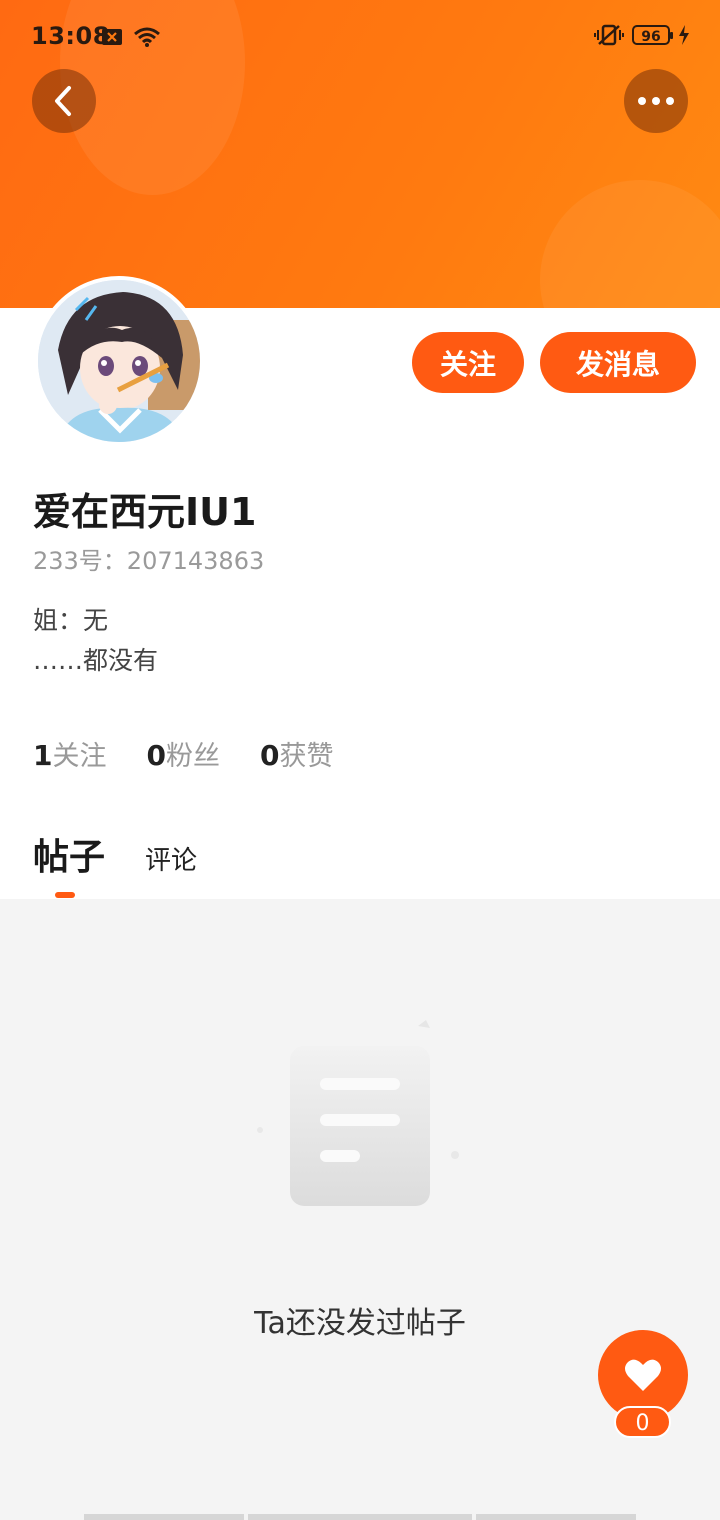 This screenshot has width=720, height=1520. What do you see at coordinates (149, 561) in the screenshot?
I see `user-id: 233号：207143863` at bounding box center [149, 561].